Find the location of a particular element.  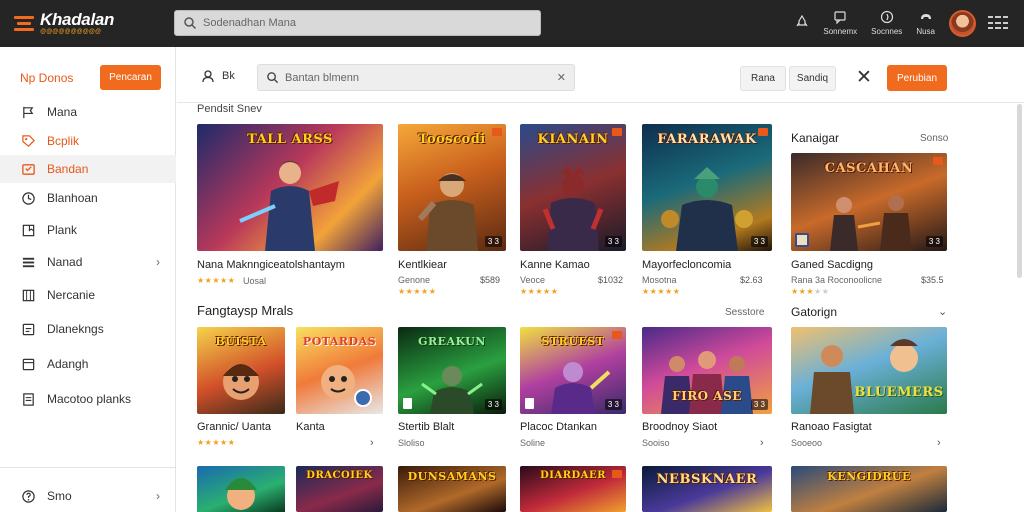

global-search is located at coordinates (357, 23).